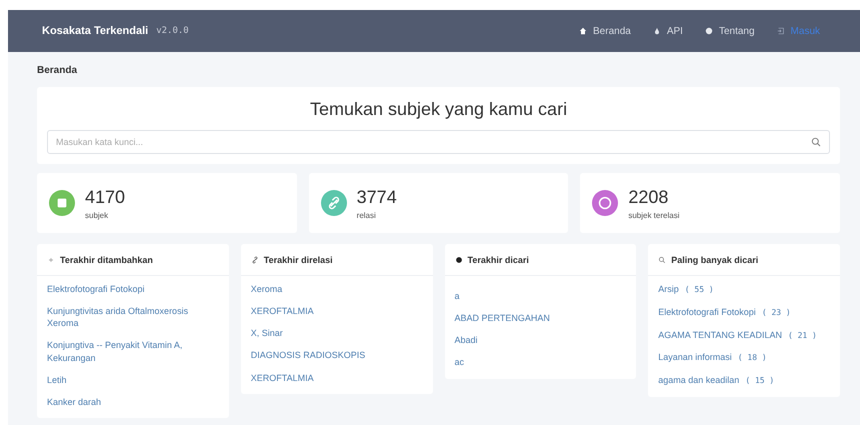 This screenshot has height=425, width=860. Describe the element at coordinates (540, 318) in the screenshot. I see `subject-link: ABAD PERTENGAHAN` at that location.